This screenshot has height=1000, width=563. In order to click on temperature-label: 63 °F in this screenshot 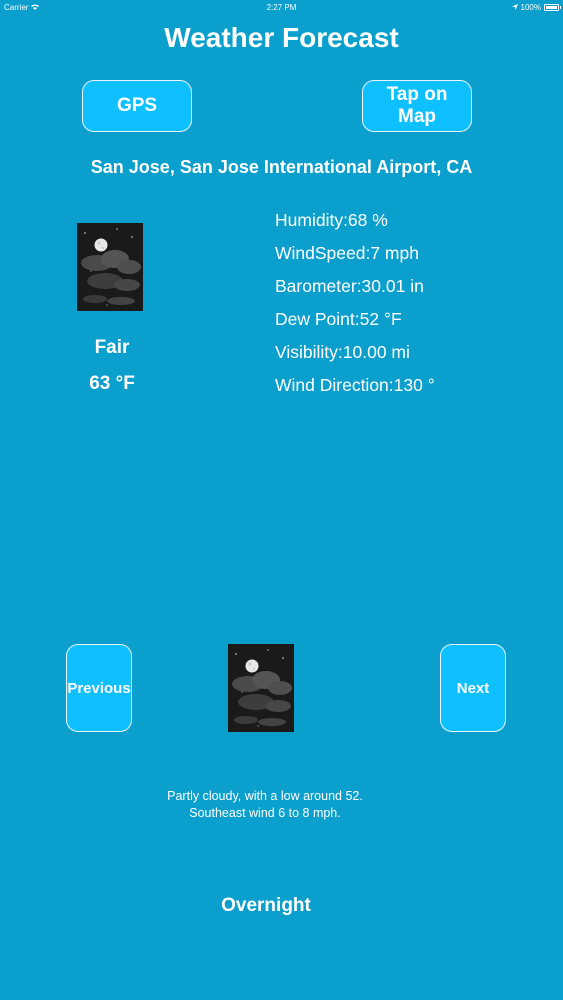, I will do `click(112, 383)`.